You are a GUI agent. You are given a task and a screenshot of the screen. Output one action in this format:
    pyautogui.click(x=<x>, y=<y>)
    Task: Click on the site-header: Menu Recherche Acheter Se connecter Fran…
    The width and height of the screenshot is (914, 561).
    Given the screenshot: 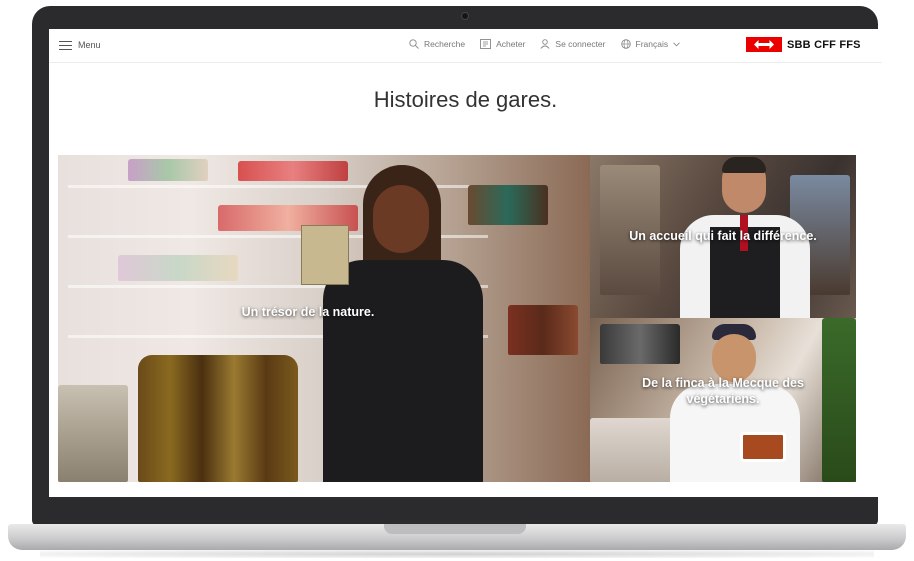 What is the action you would take?
    pyautogui.click(x=465, y=46)
    